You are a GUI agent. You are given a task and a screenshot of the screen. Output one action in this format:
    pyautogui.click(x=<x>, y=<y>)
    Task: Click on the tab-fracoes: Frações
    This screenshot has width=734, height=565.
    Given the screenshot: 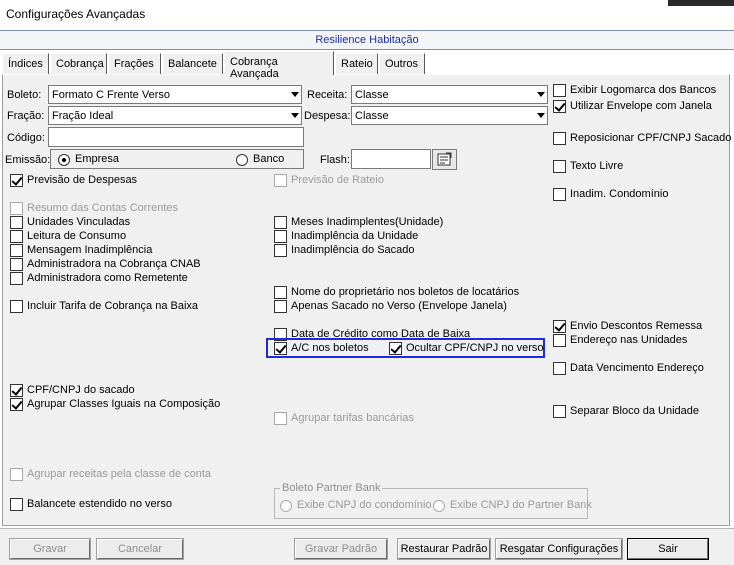 What is the action you would take?
    pyautogui.click(x=134, y=63)
    